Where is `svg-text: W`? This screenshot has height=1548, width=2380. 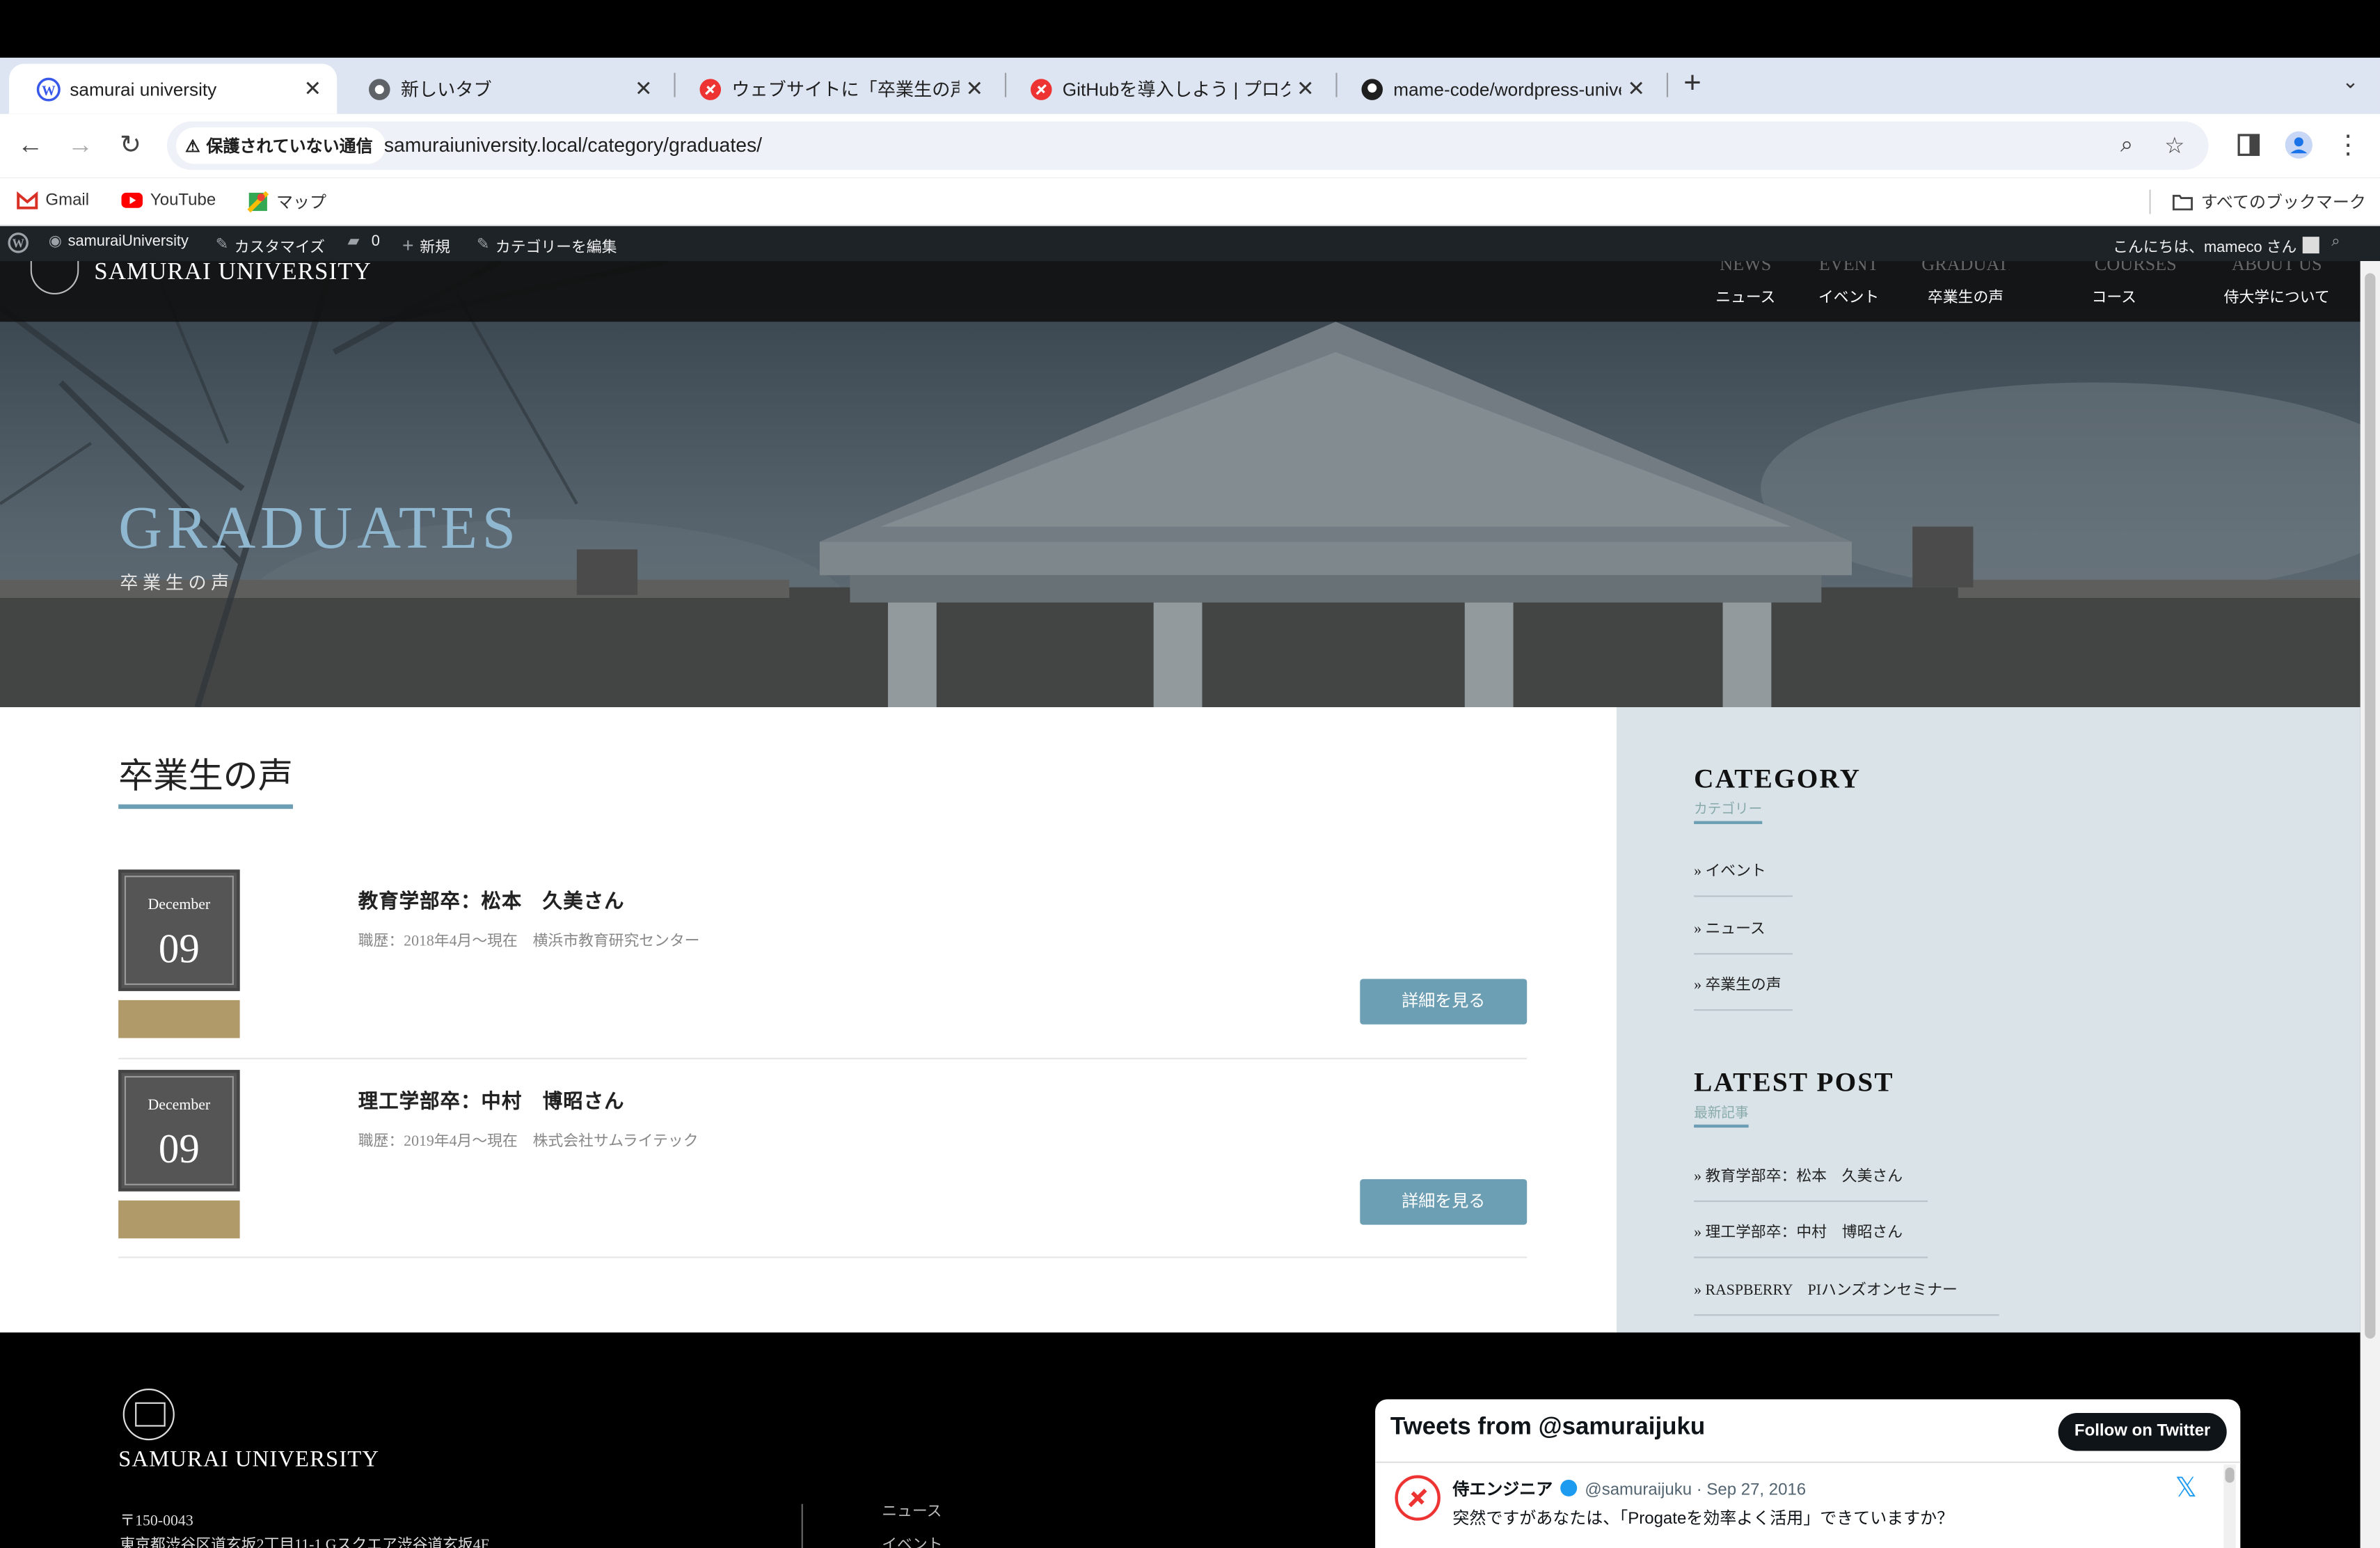 svg-text: W is located at coordinates (49, 90).